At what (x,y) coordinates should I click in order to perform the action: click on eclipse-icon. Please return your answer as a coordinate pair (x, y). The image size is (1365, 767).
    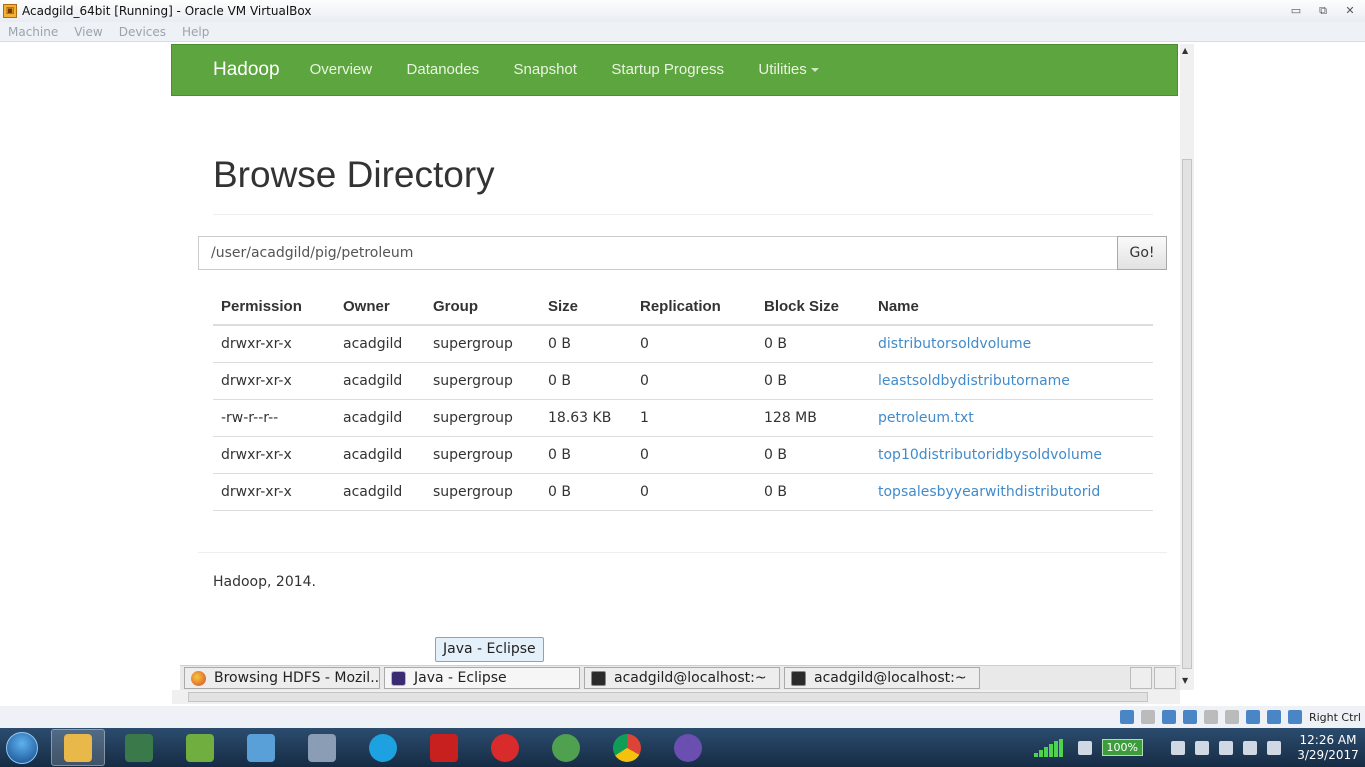
    Looking at the image, I should click on (398, 678).